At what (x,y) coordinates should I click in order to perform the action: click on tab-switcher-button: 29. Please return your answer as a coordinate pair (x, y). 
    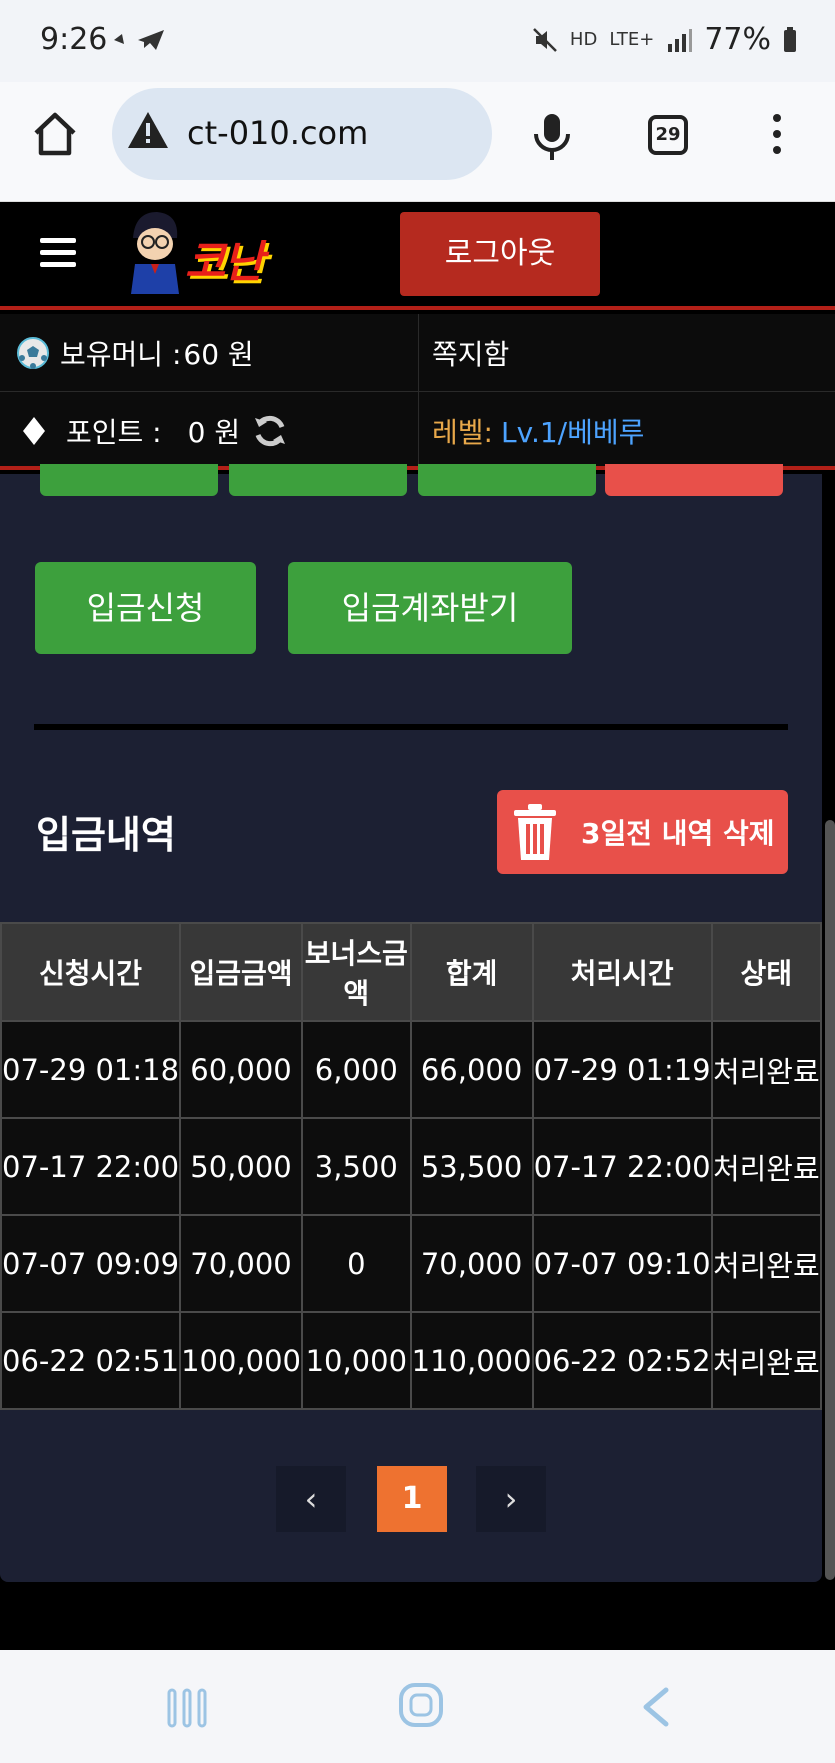
    Looking at the image, I should click on (668, 135).